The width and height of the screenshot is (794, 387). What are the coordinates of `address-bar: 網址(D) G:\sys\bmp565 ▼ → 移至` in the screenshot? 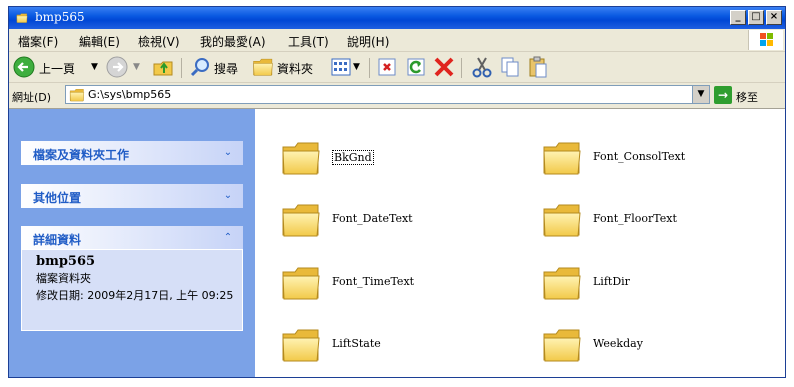 It's located at (397, 95).